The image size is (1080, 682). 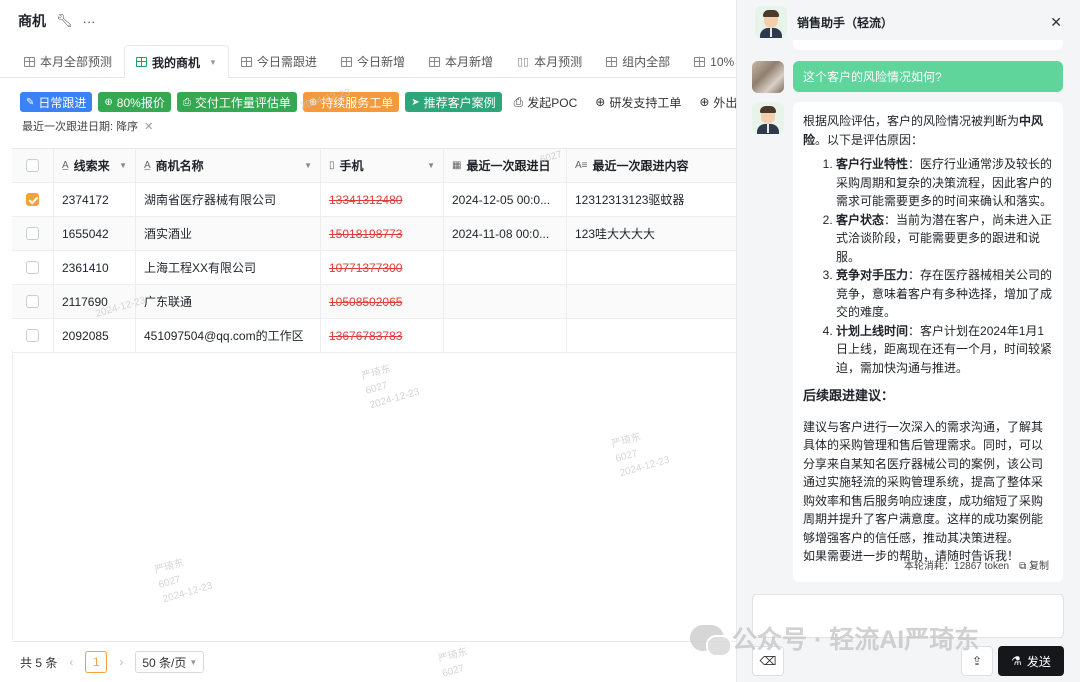 I want to click on prev-page-icon: ‹, so click(x=71, y=662).